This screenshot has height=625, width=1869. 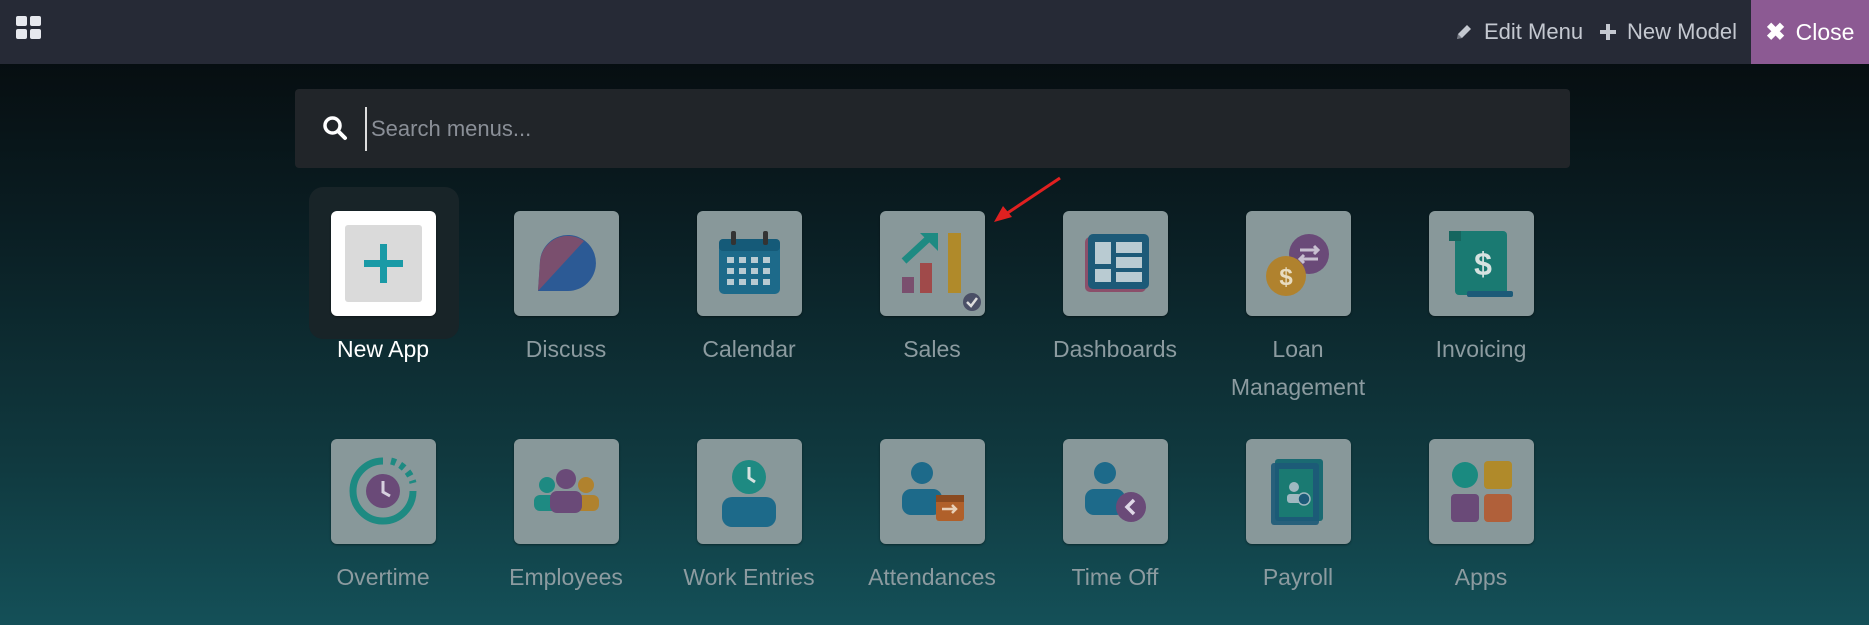 I want to click on app-apps: Apps, so click(x=1481, y=517).